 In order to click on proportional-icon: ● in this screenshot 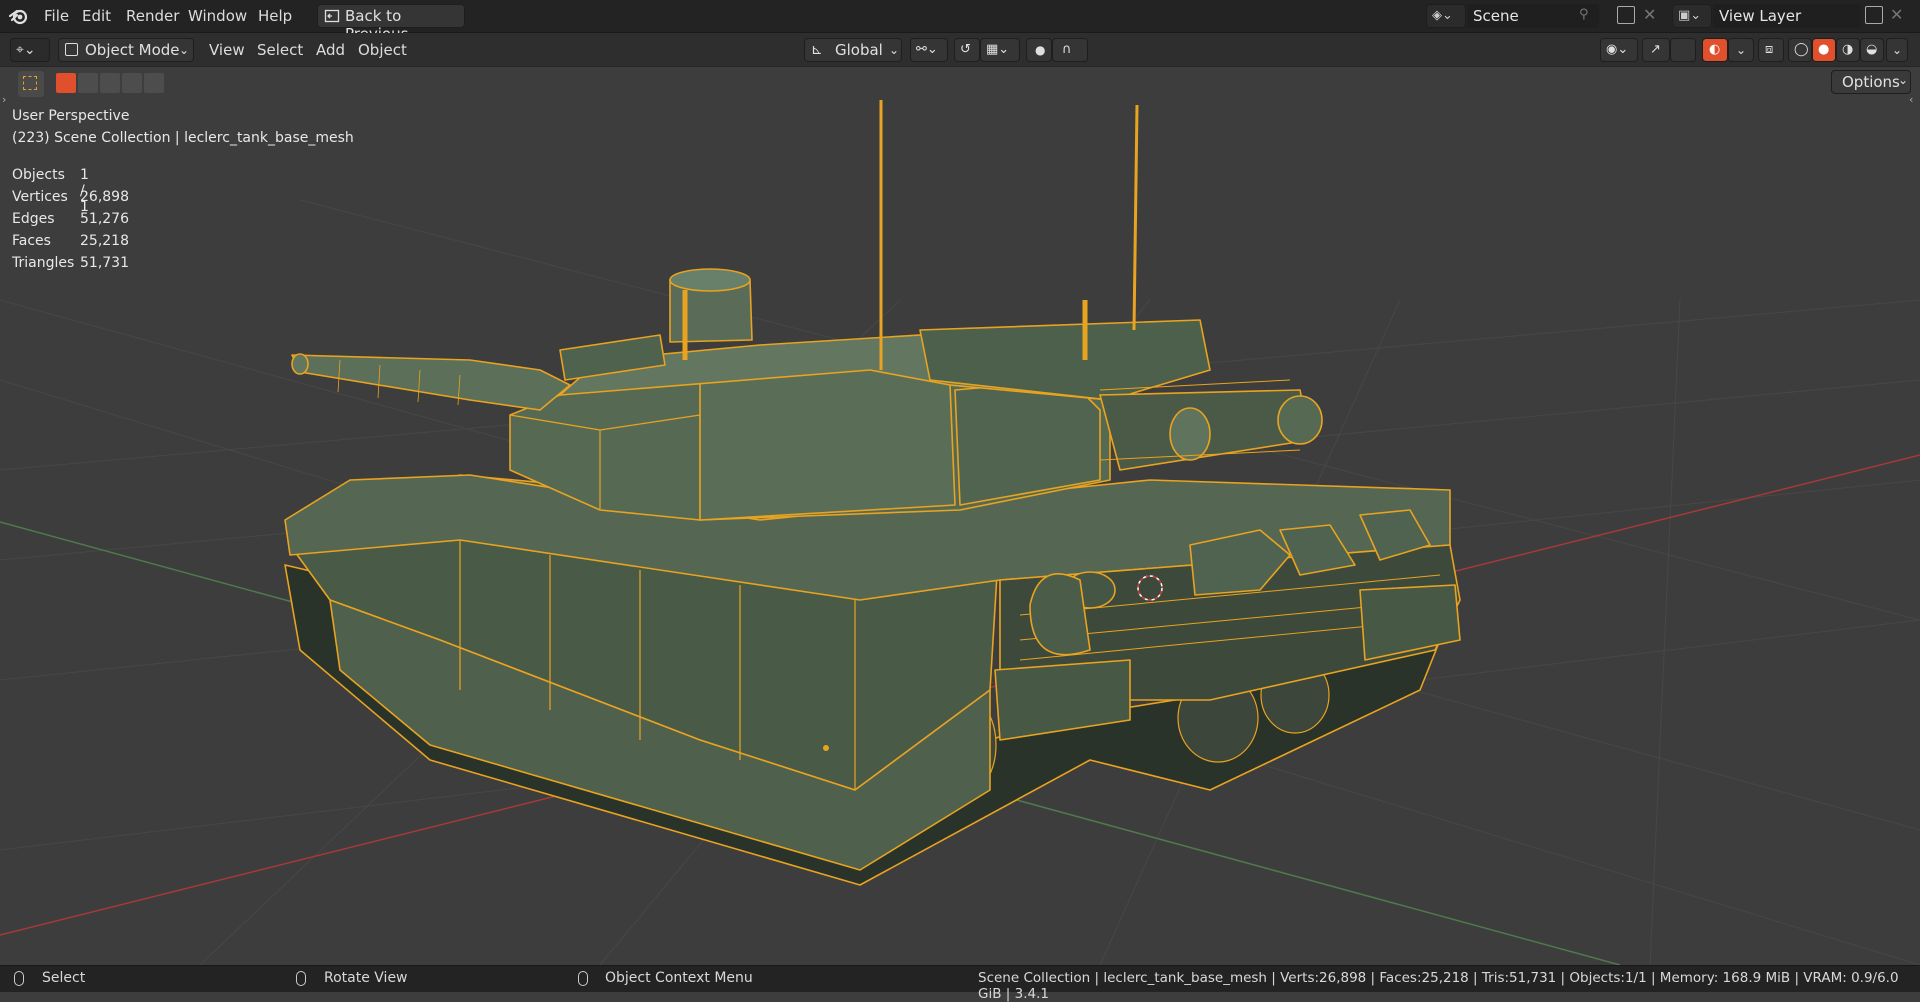, I will do `click(1040, 50)`.